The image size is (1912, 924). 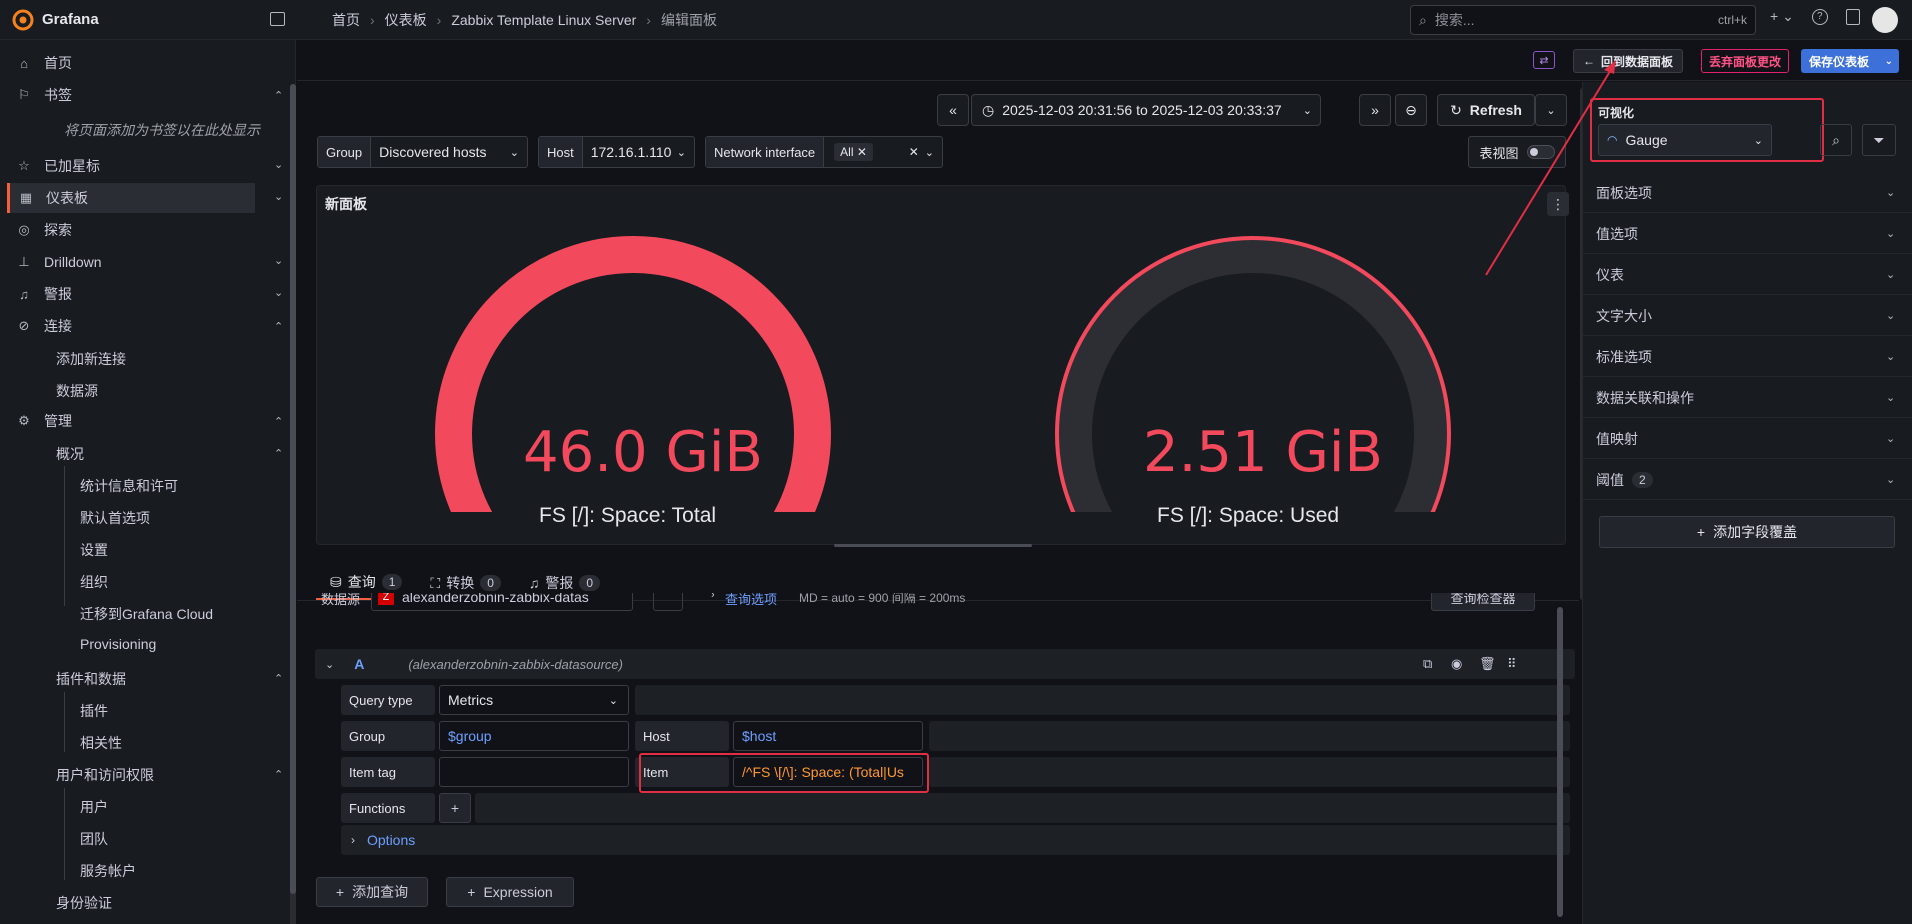 I want to click on host-input: $host, so click(x=828, y=736).